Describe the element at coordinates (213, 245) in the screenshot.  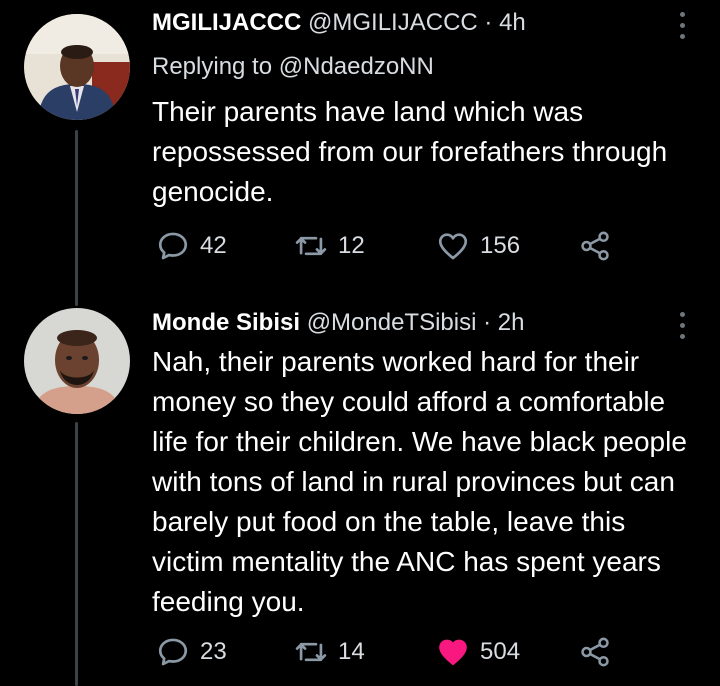
I see `reply-count: 42` at that location.